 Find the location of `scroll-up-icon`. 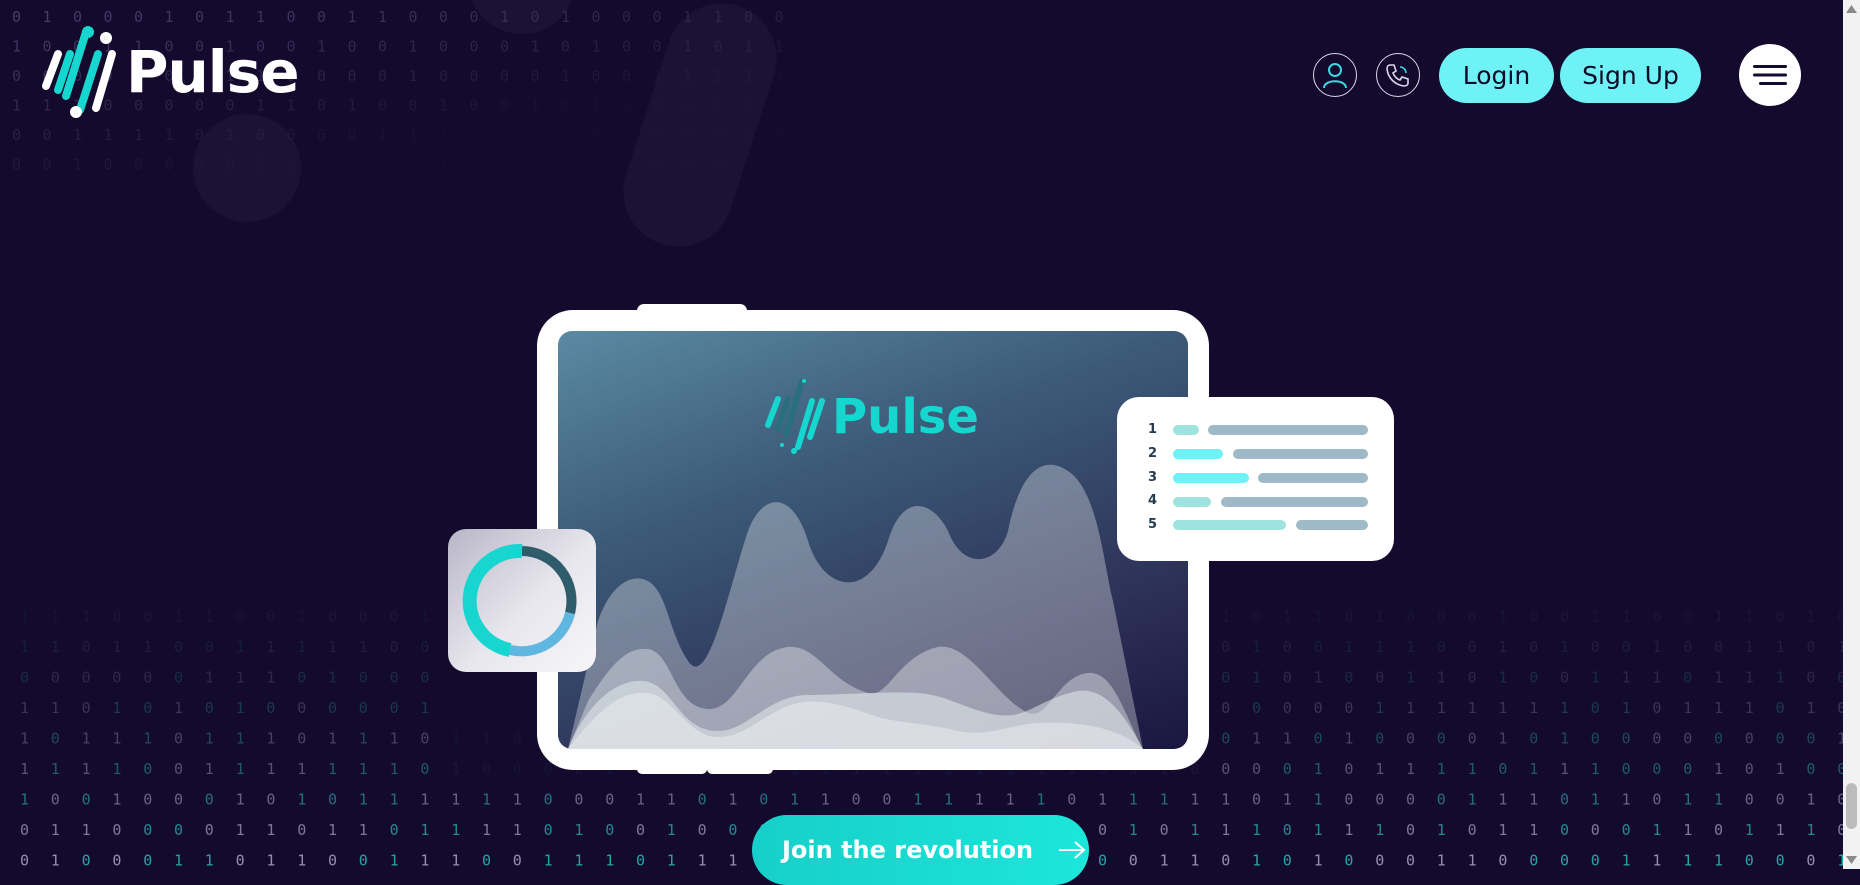

scroll-up-icon is located at coordinates (1851, 9).